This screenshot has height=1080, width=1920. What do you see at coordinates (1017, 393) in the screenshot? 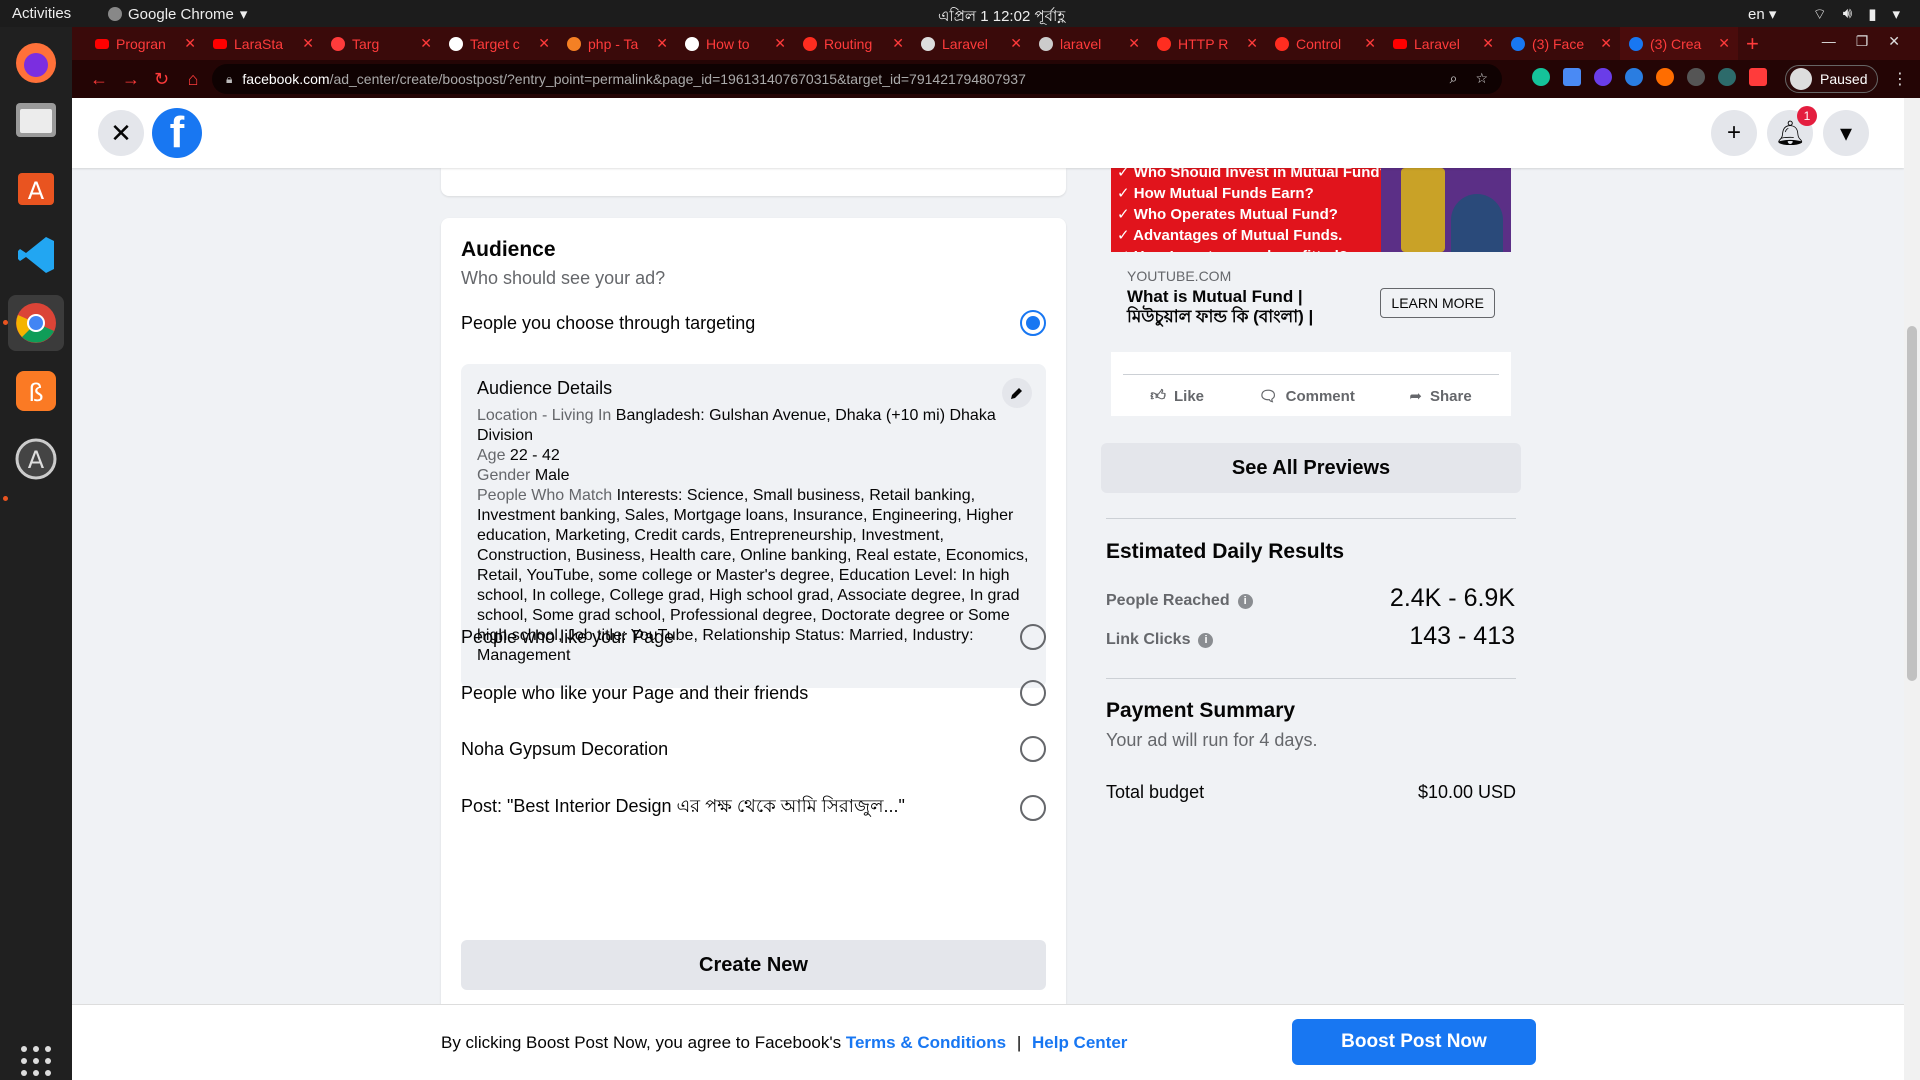
I see `edit-audience-button` at bounding box center [1017, 393].